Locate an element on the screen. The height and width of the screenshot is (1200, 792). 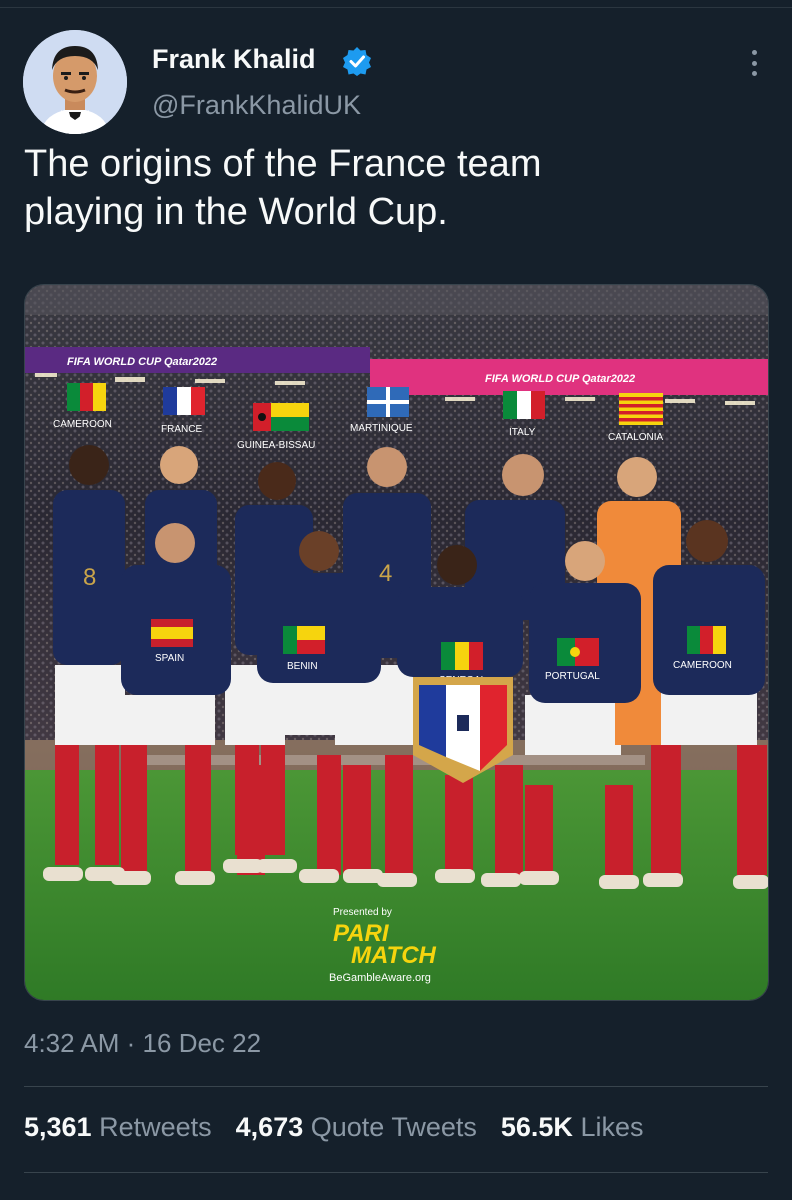
svg-text: FRANCE is located at coordinates (181, 429).